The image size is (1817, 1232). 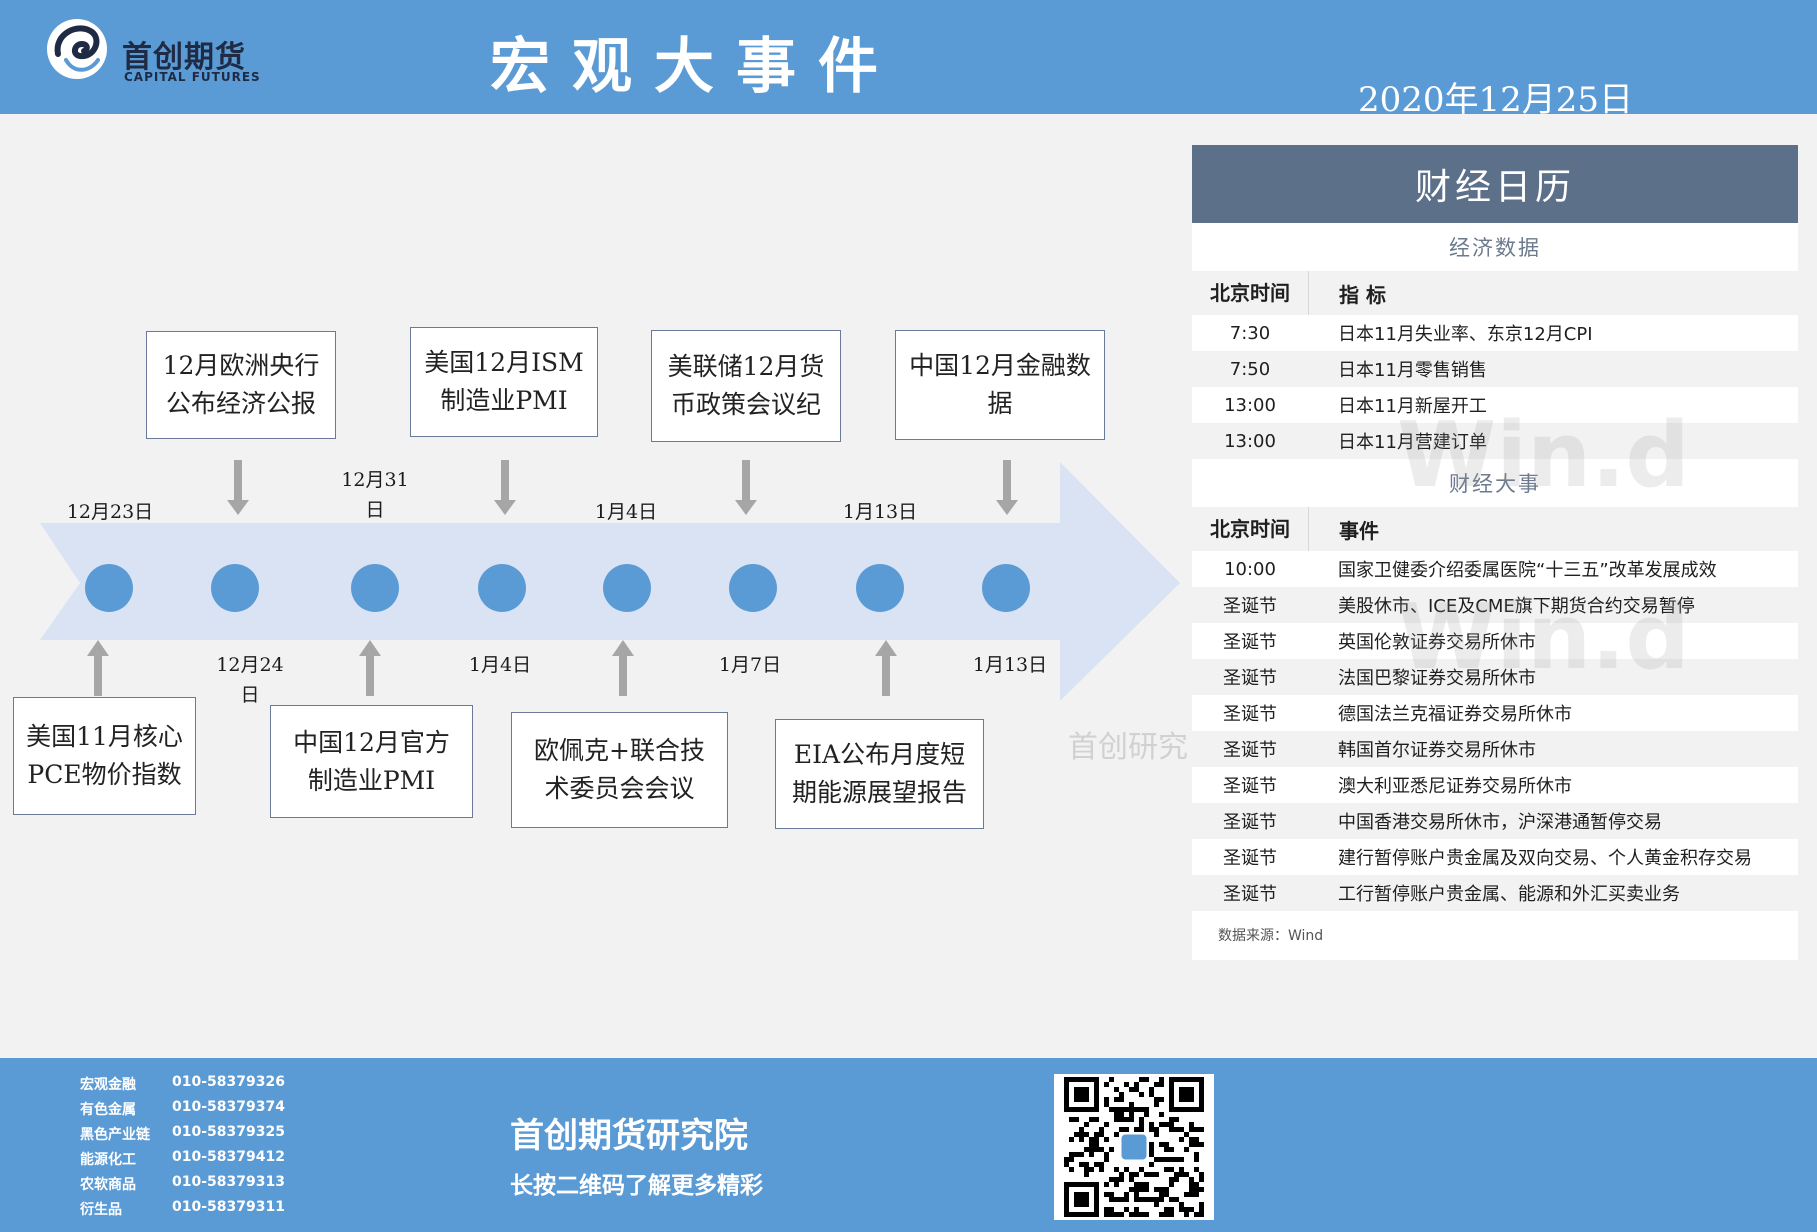 What do you see at coordinates (115, 1135) in the screenshot?
I see `contact-name: 黑色产业链` at bounding box center [115, 1135].